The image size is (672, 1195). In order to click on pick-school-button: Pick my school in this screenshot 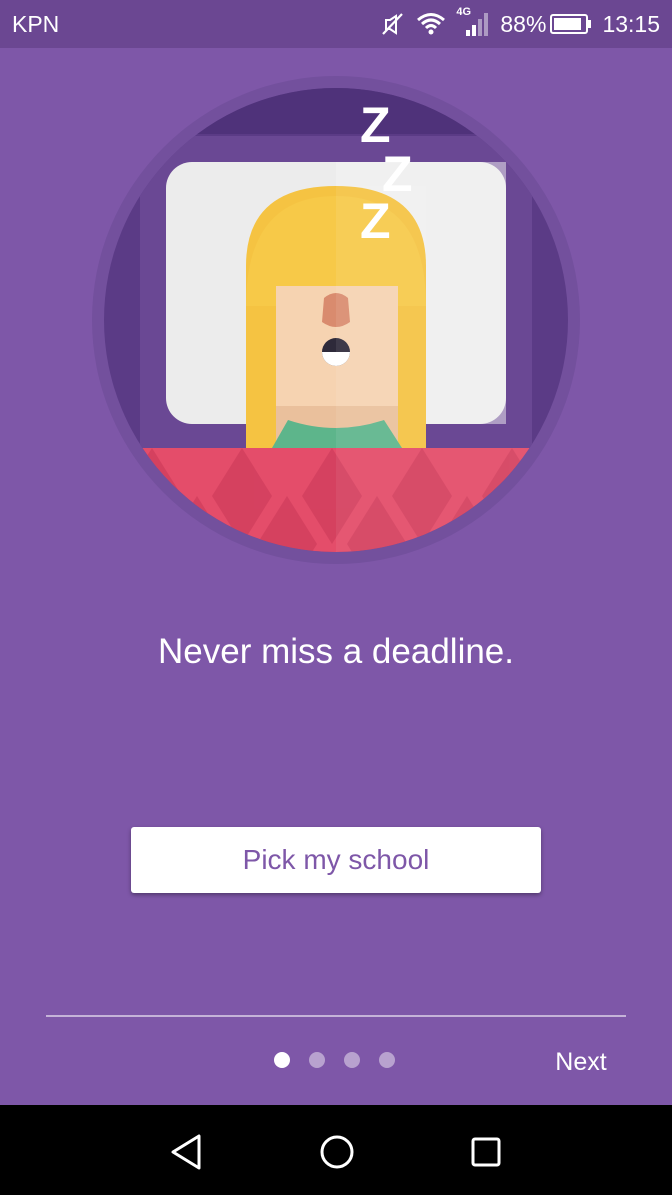, I will do `click(336, 860)`.